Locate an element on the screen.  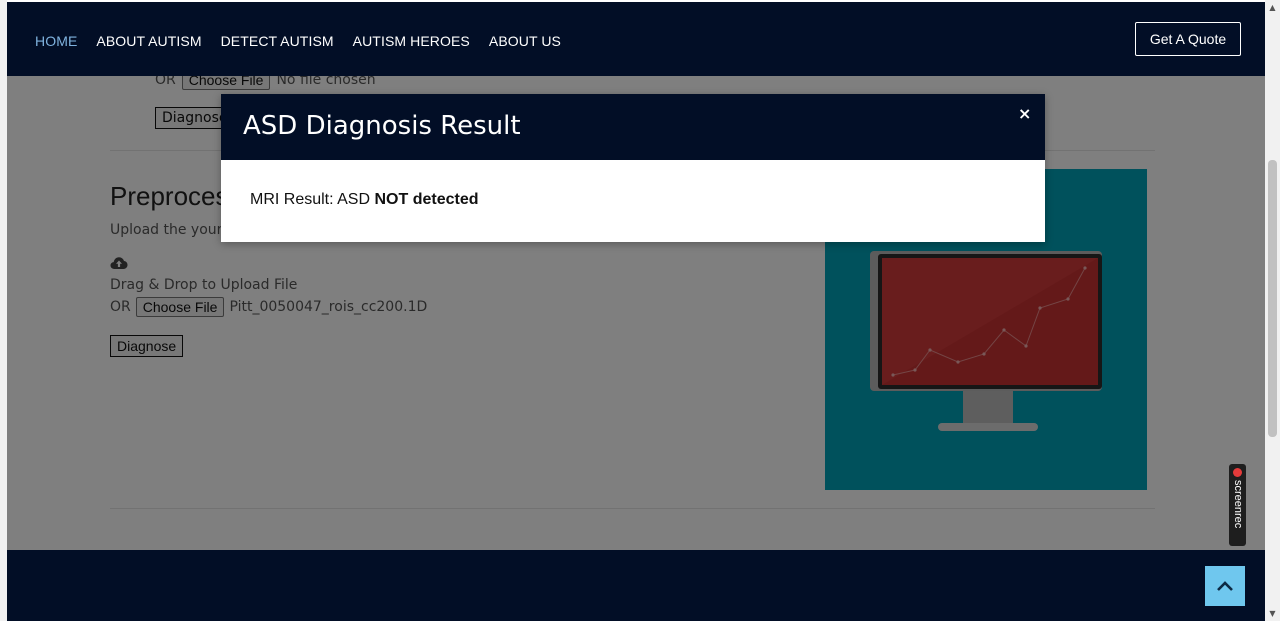
scrollbar: ▲ ▼ is located at coordinates (1272, 310).